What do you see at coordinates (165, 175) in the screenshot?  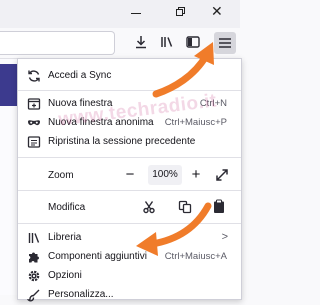 I see `zoom-reset-button: 100%` at bounding box center [165, 175].